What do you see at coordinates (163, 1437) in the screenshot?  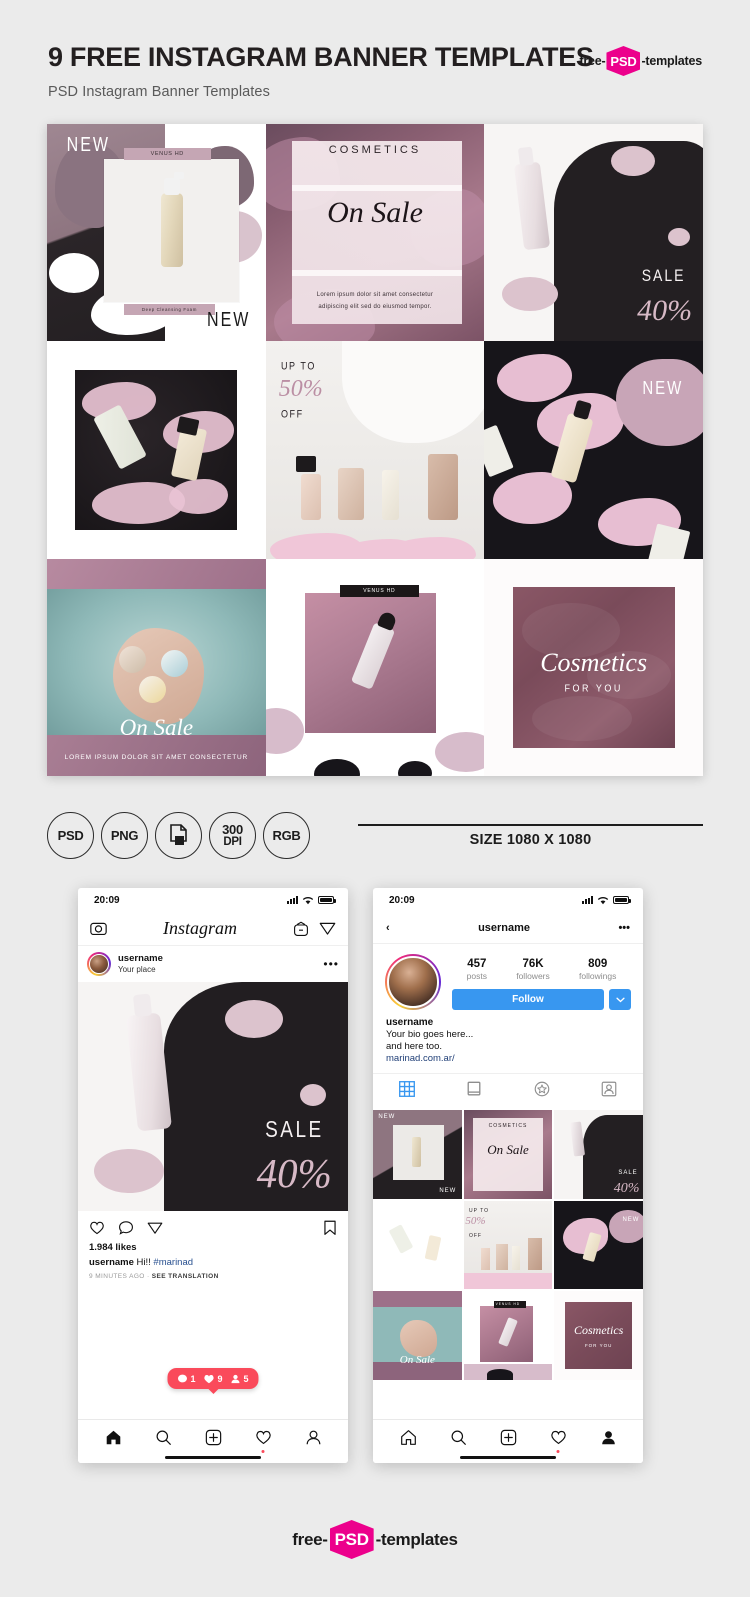 I see `tab-search` at bounding box center [163, 1437].